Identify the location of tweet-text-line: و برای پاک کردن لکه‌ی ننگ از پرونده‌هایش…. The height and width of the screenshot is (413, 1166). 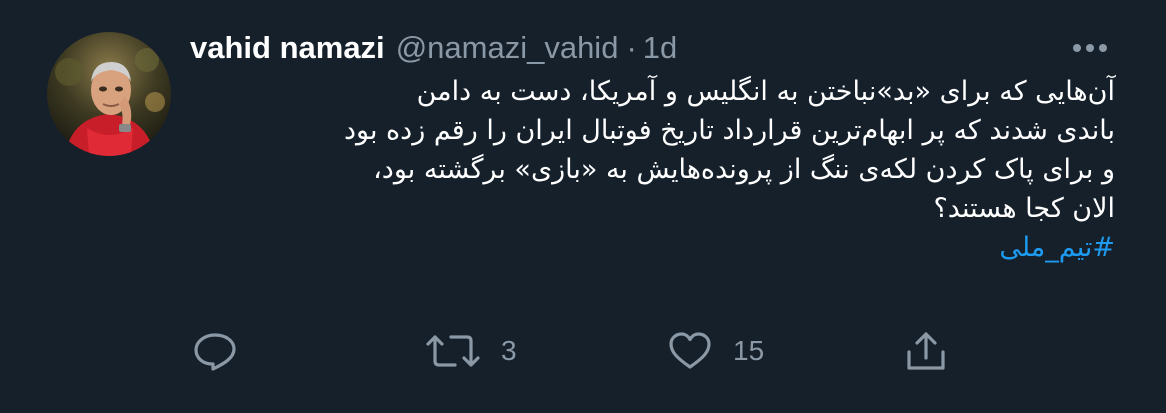
(744, 169).